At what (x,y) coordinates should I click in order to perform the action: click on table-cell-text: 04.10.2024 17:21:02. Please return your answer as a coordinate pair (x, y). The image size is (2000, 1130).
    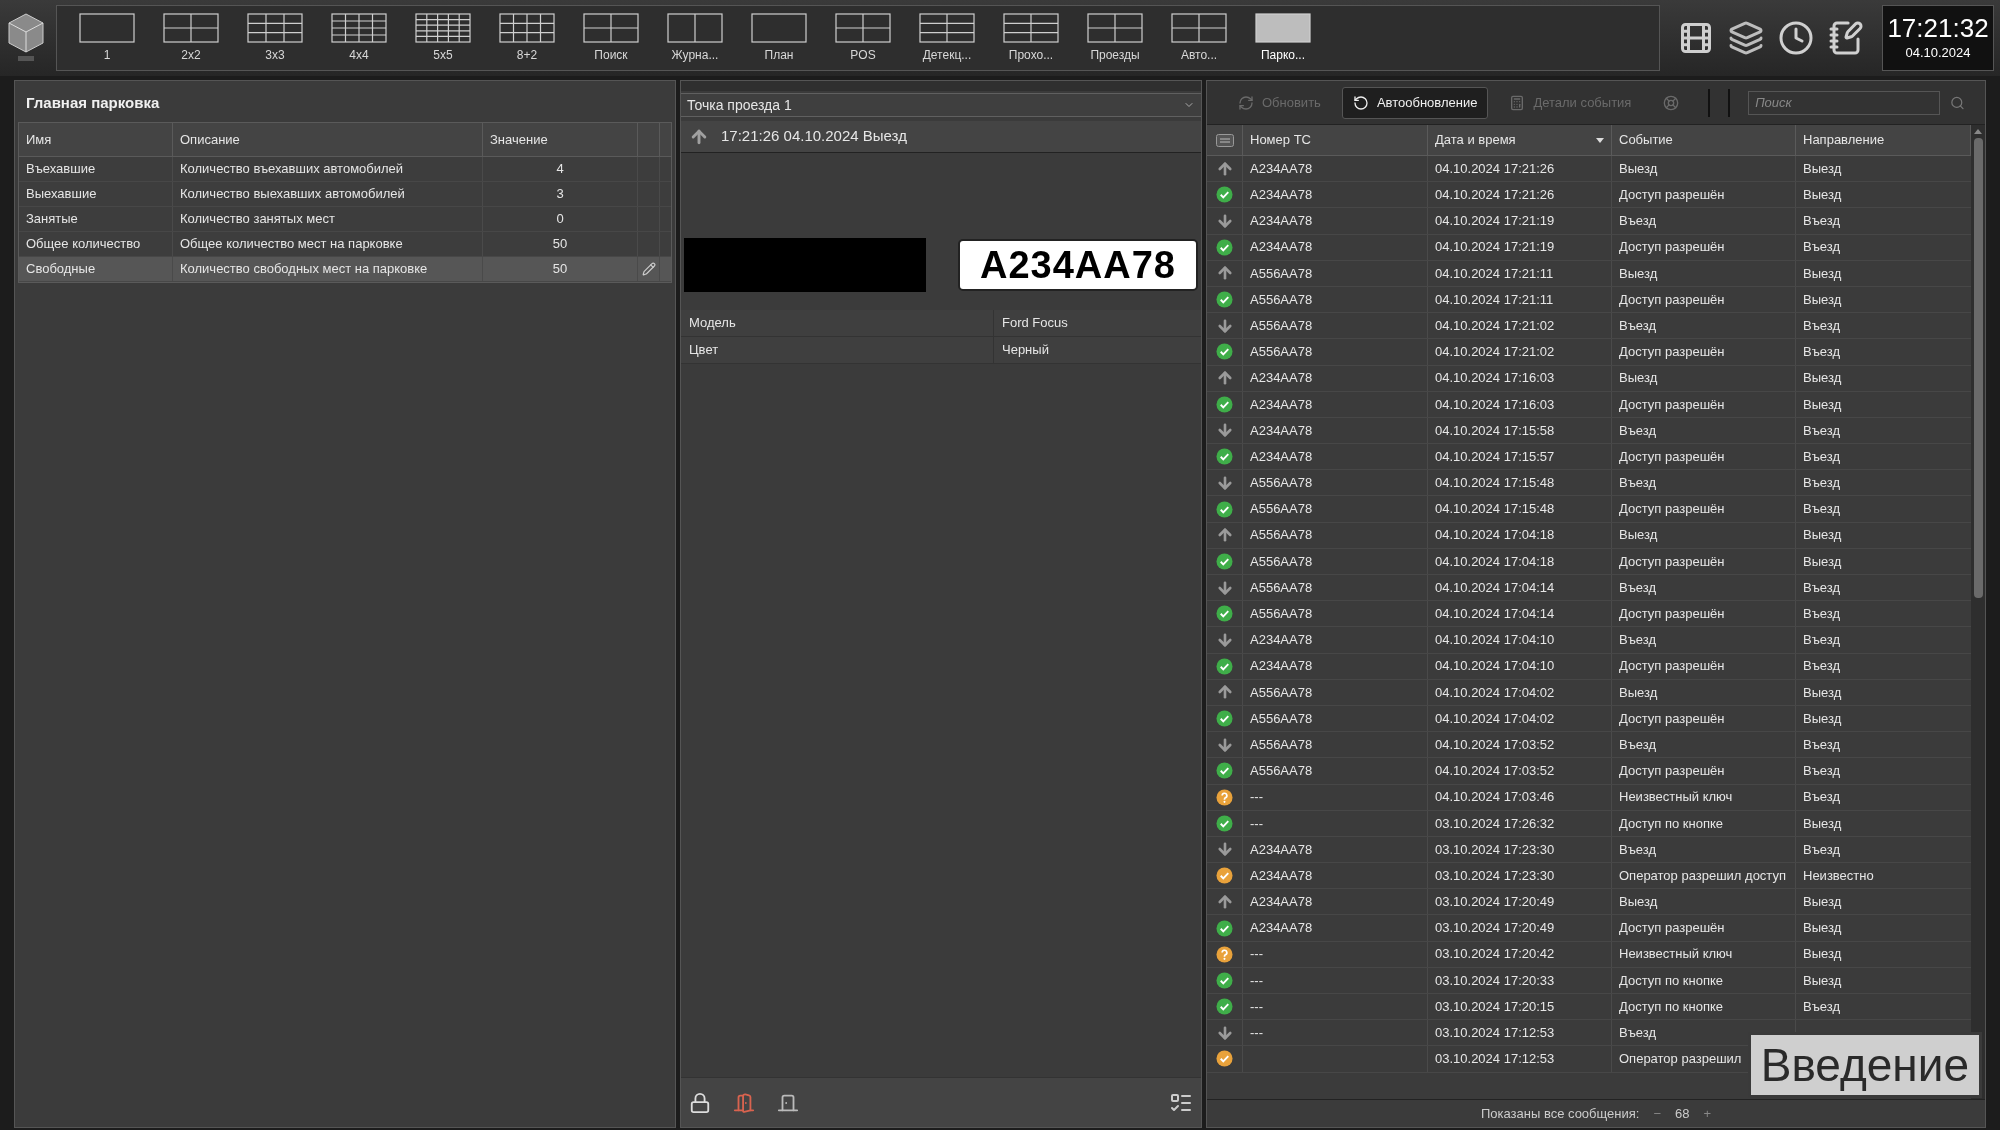
    Looking at the image, I should click on (1495, 325).